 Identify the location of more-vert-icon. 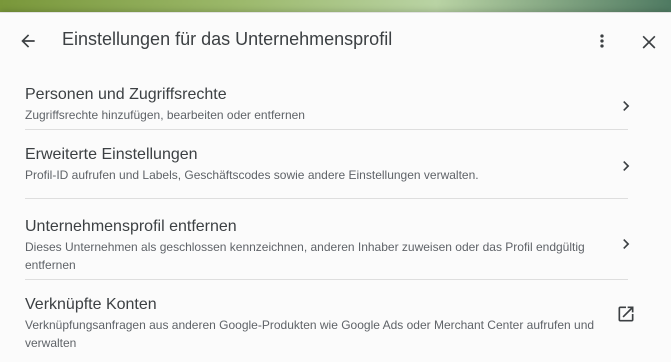
(602, 41).